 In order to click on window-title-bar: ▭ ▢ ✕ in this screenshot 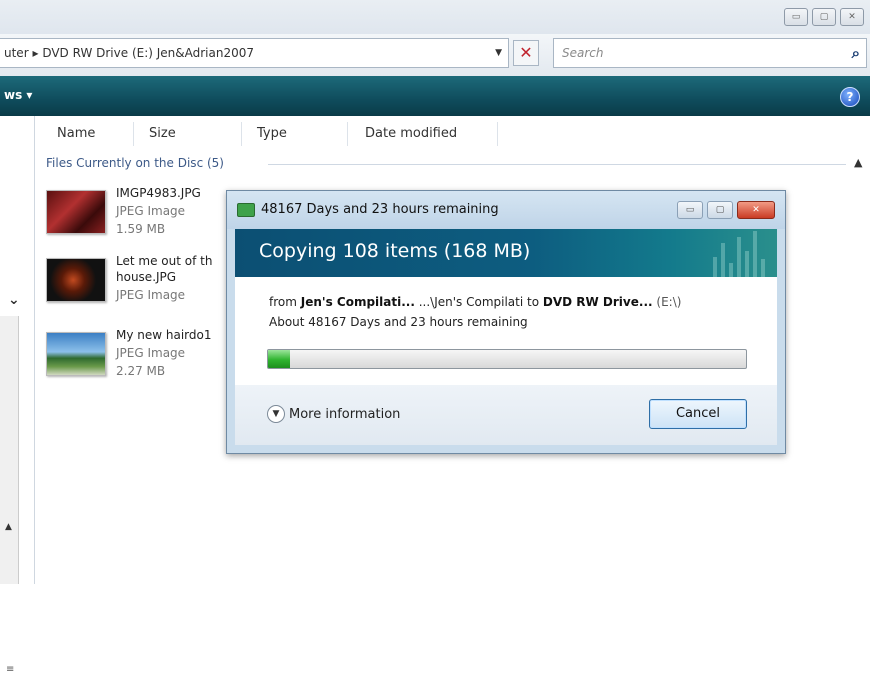, I will do `click(435, 17)`.